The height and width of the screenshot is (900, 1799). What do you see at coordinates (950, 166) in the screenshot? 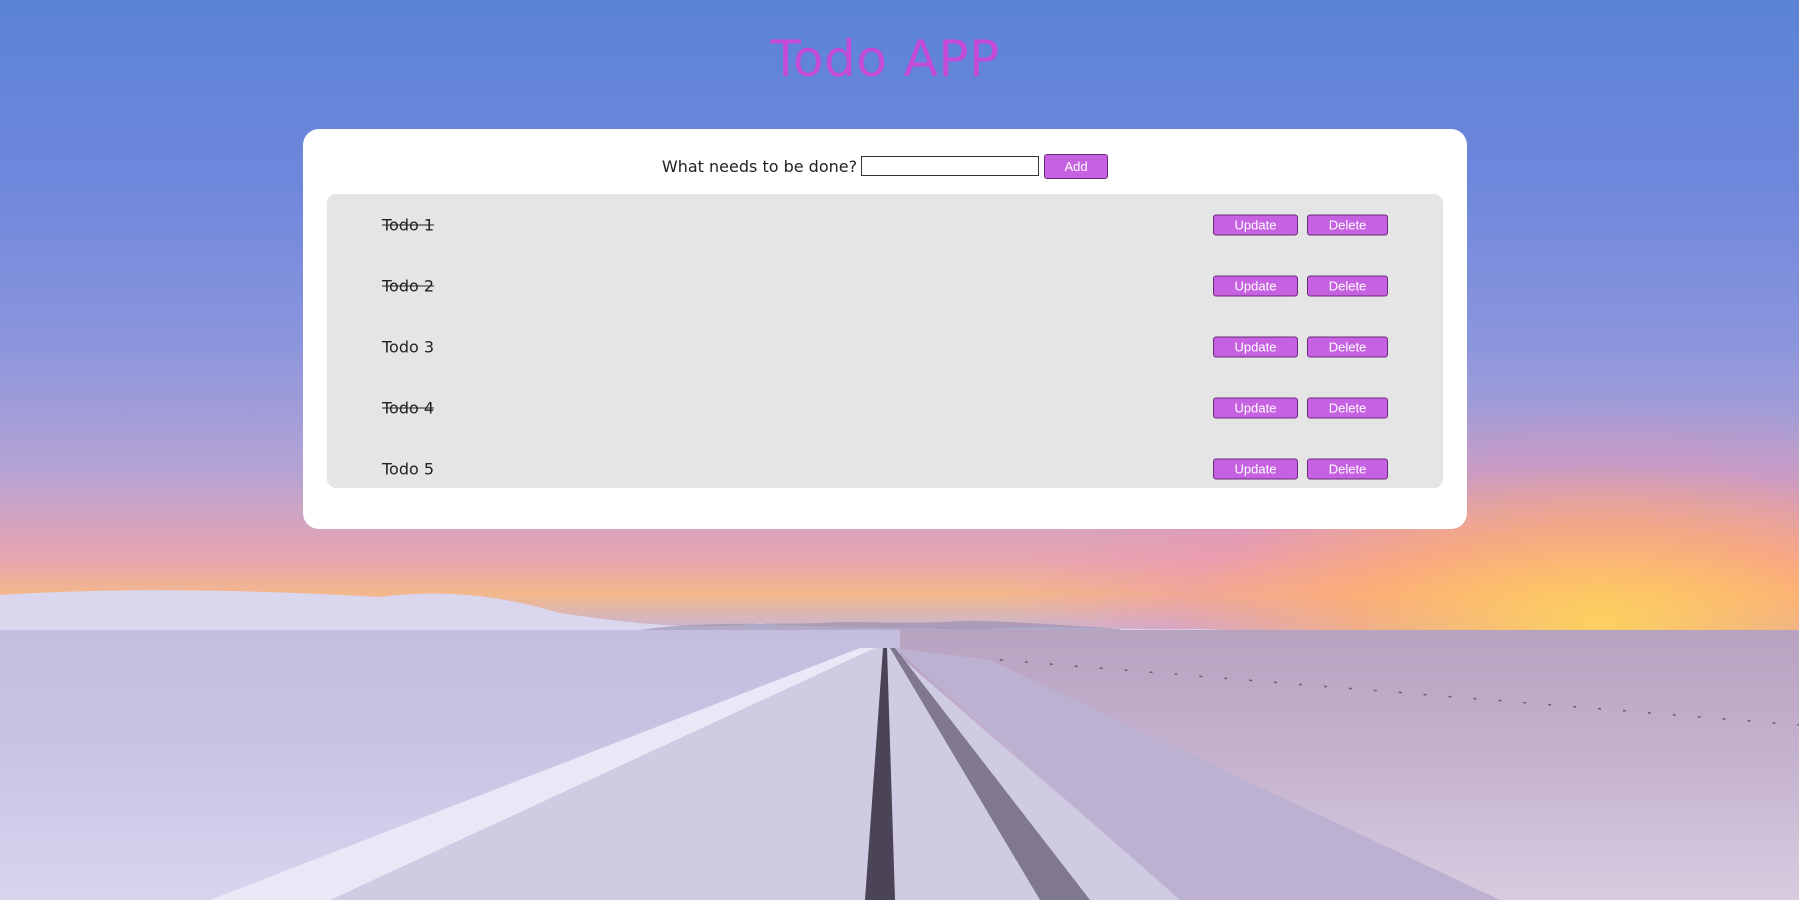
I see `new-todo-input` at bounding box center [950, 166].